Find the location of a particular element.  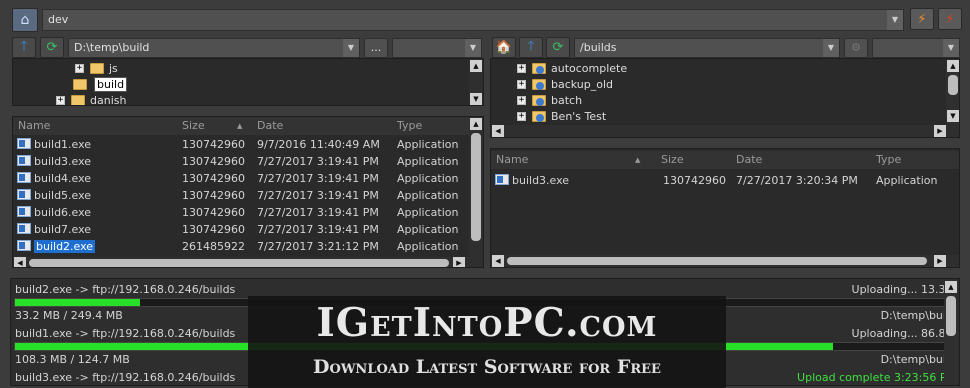

file-name: build2.exe is located at coordinates (65, 246).